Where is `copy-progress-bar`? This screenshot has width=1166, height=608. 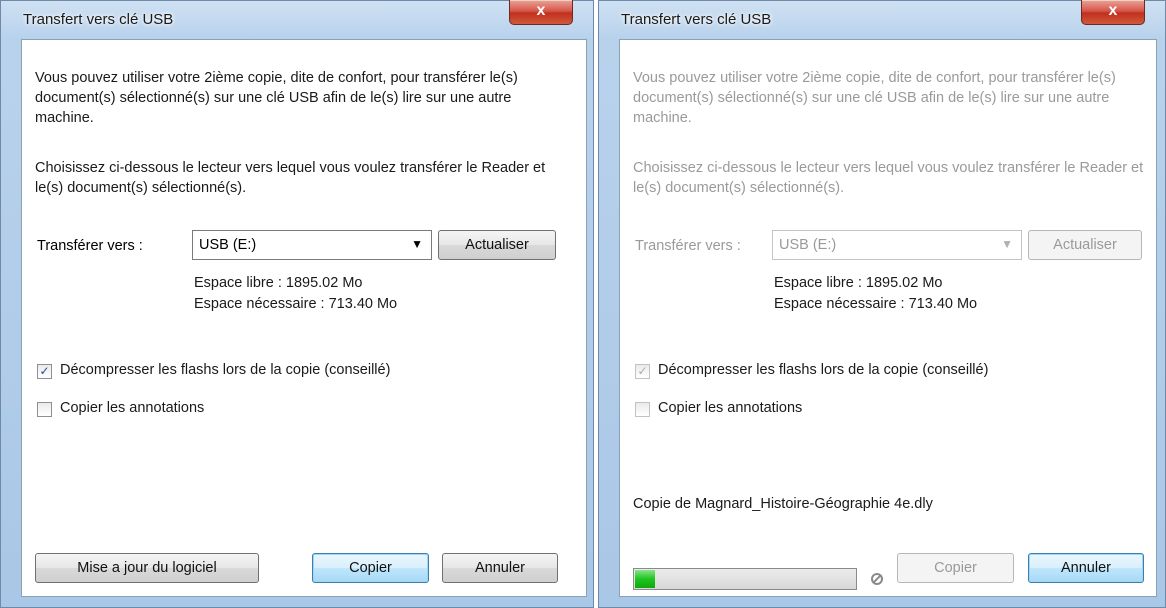
copy-progress-bar is located at coordinates (745, 579).